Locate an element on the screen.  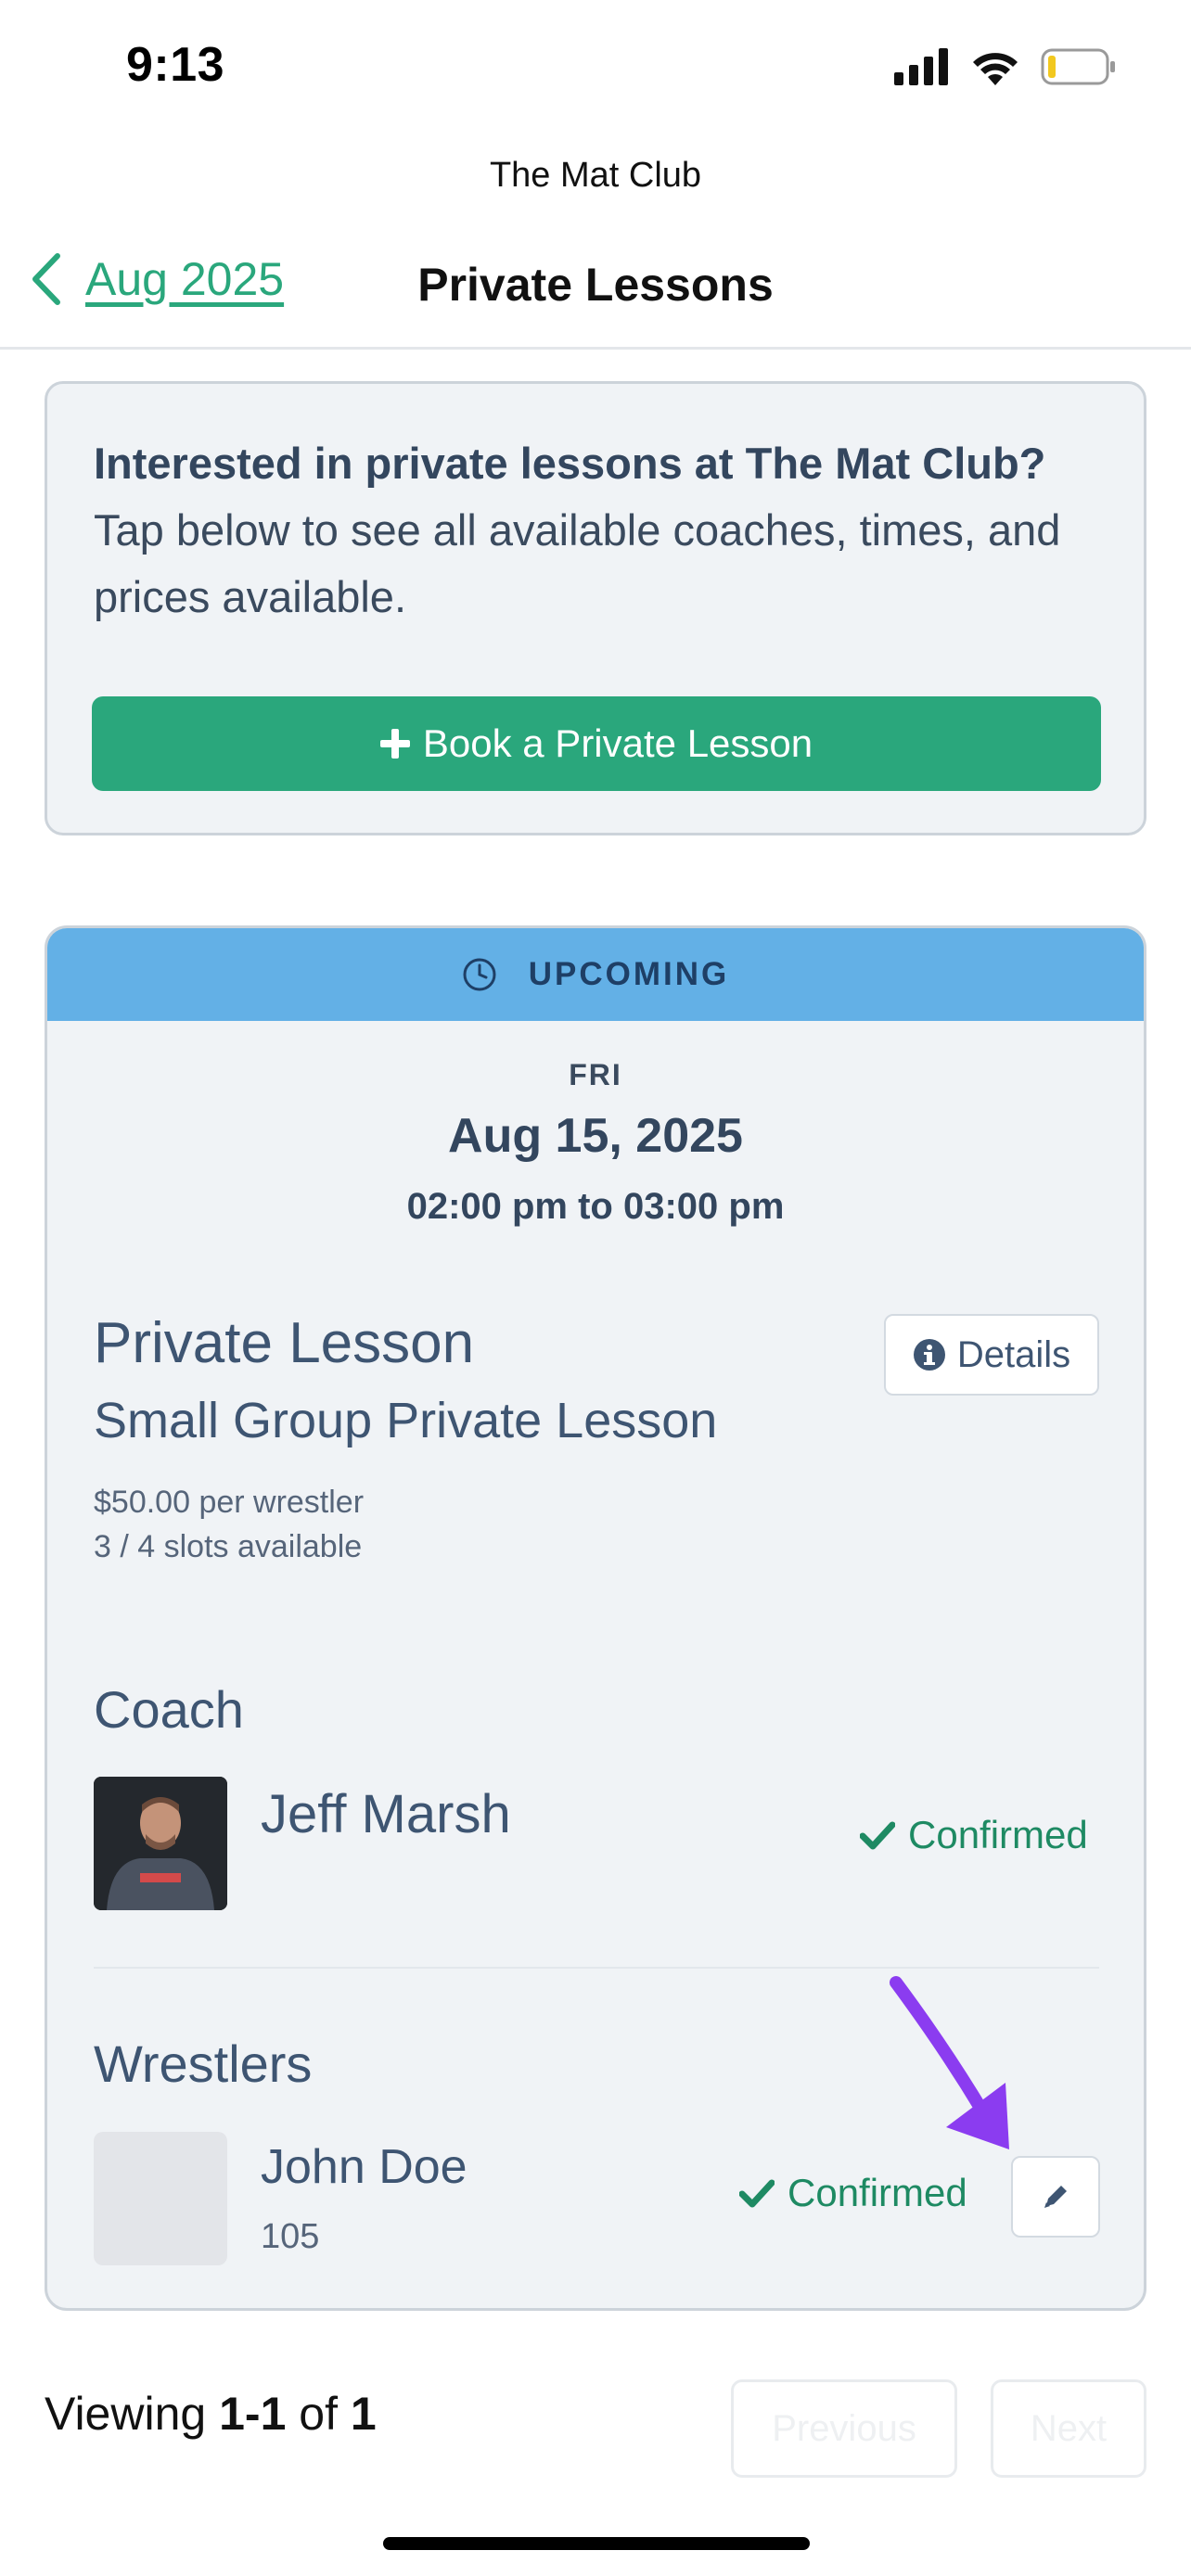
wrestler-name: John Doe is located at coordinates (364, 2167).